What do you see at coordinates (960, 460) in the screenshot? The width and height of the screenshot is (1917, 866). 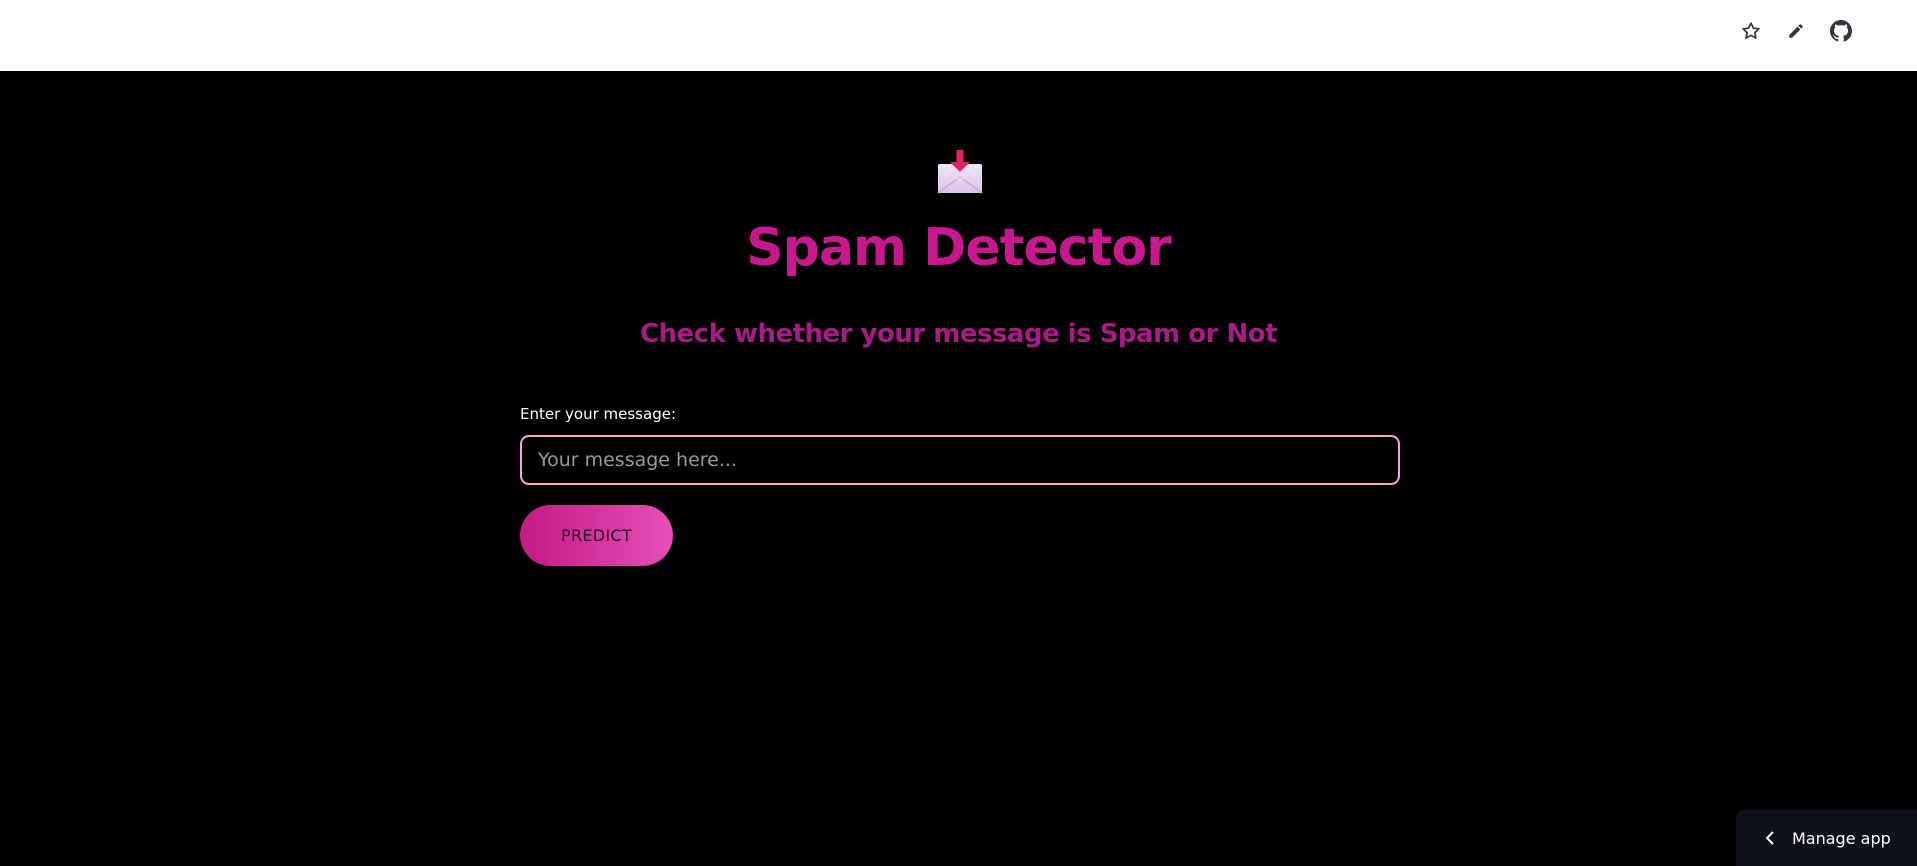 I see `message-input` at bounding box center [960, 460].